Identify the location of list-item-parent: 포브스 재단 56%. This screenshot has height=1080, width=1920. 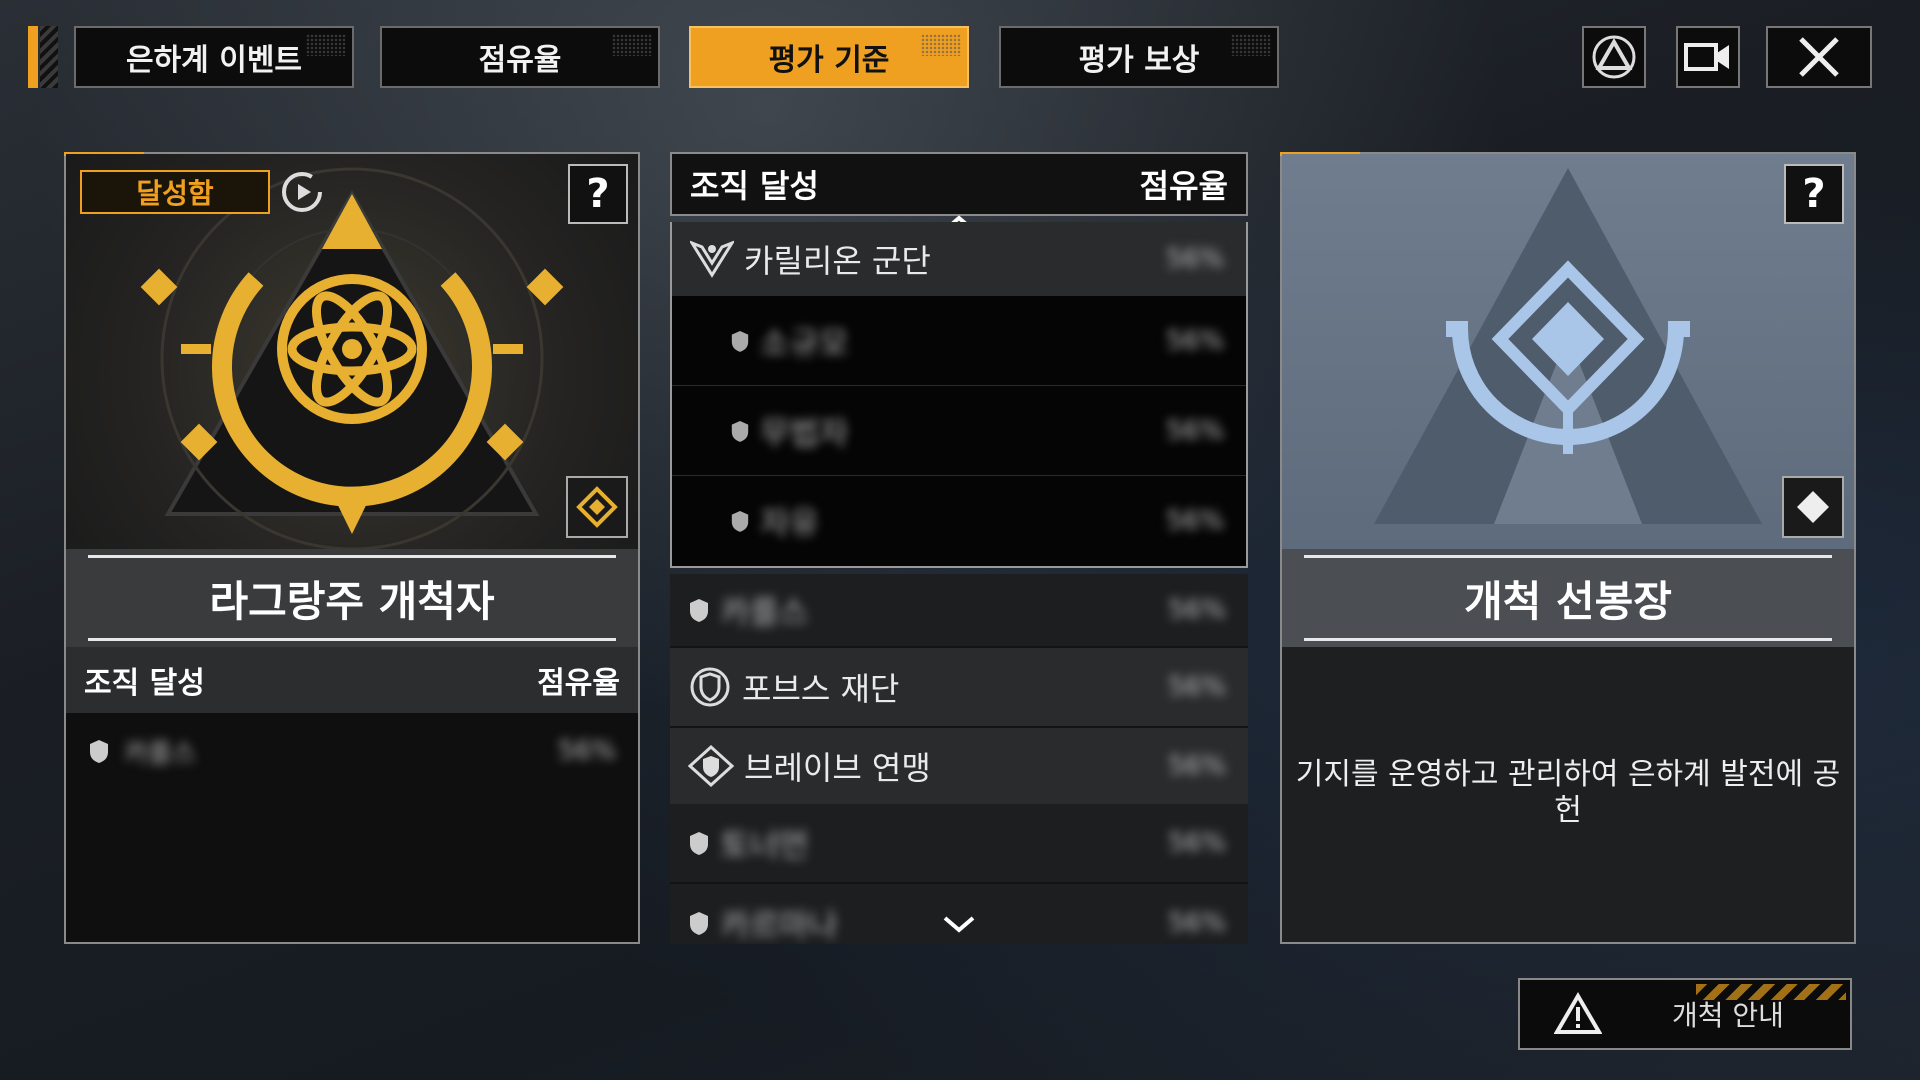
(959, 687).